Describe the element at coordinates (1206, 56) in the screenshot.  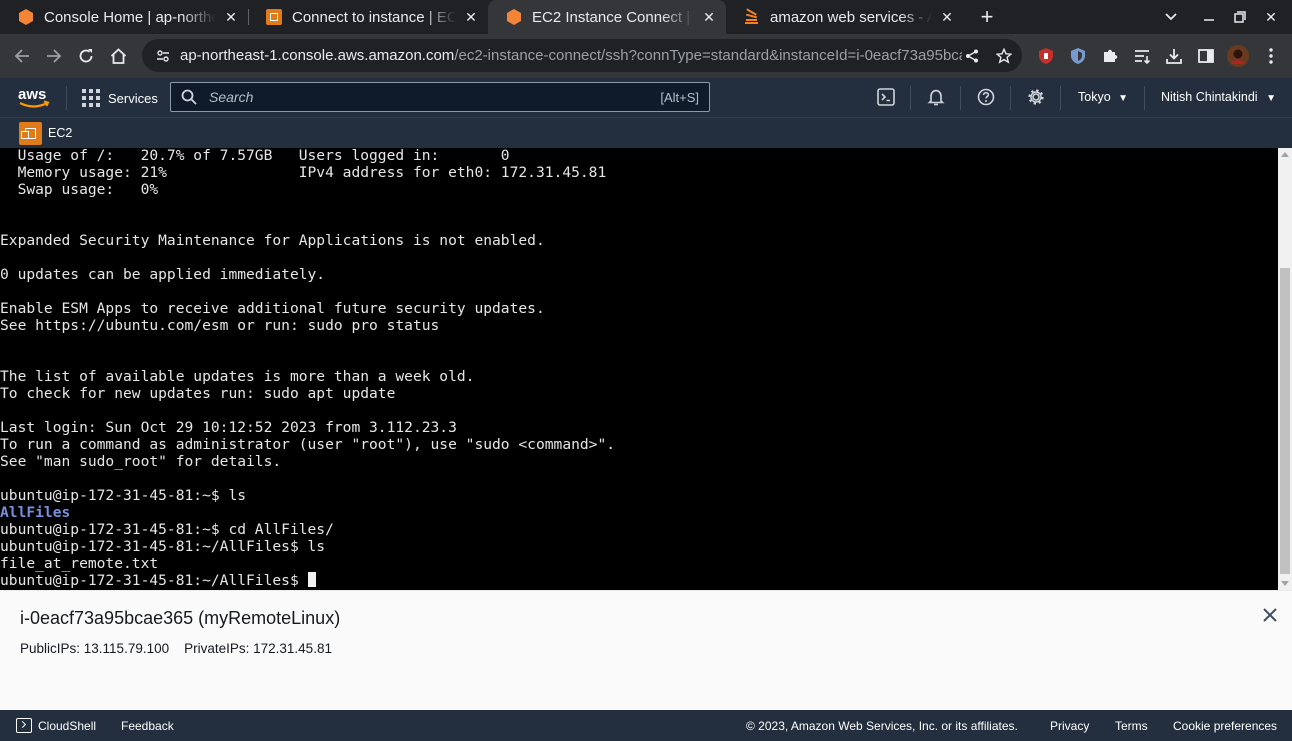
I see `side-panel-icon` at that location.